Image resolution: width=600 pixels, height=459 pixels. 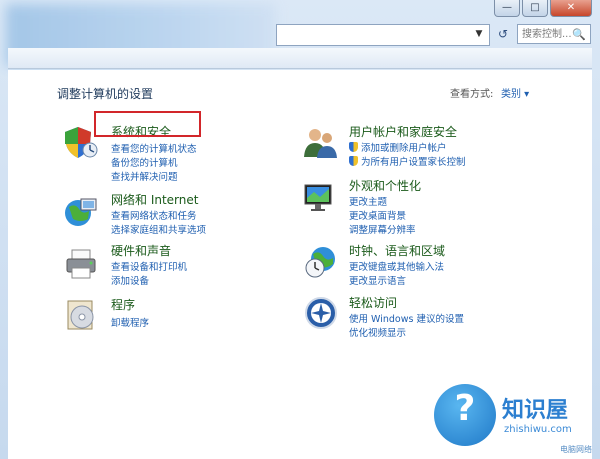 I want to click on minimize-button: —, so click(x=507, y=8).